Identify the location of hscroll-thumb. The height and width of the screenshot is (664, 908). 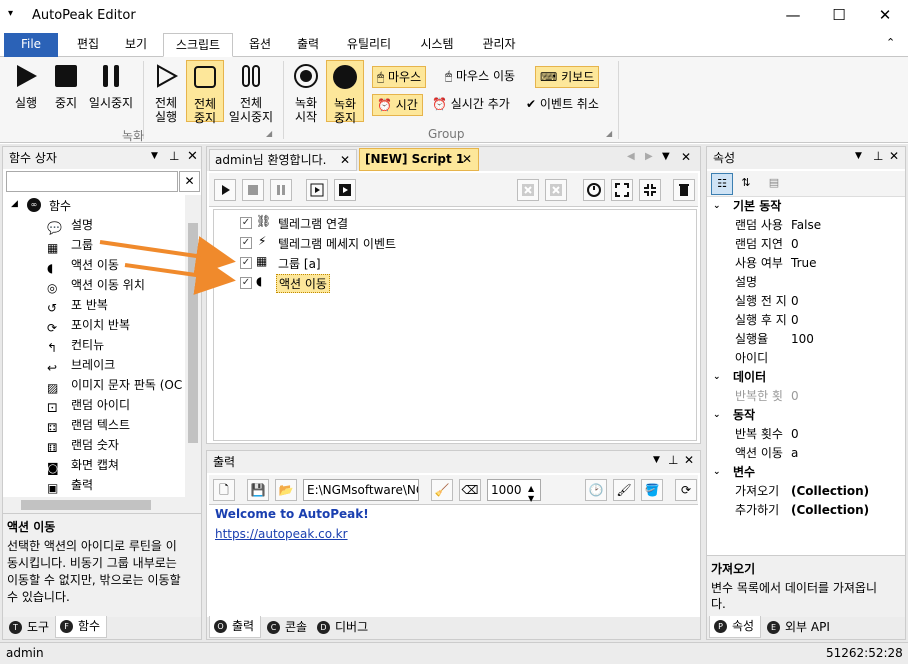
(86, 505).